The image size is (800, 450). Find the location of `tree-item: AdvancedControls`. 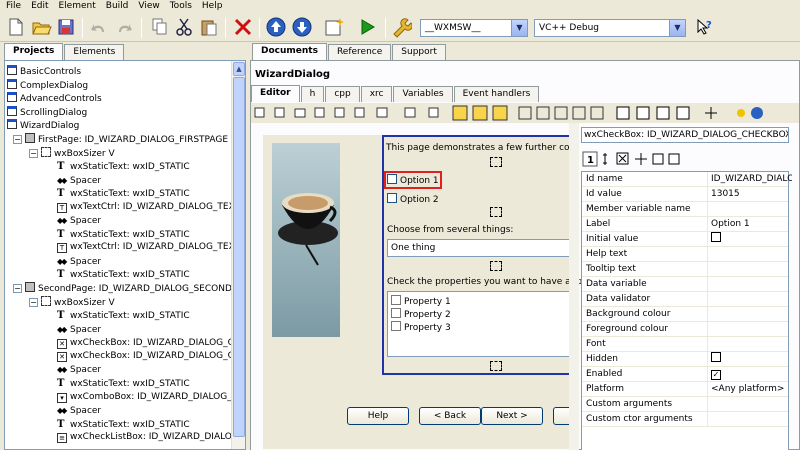

tree-item: AdvancedControls is located at coordinates (54, 98).